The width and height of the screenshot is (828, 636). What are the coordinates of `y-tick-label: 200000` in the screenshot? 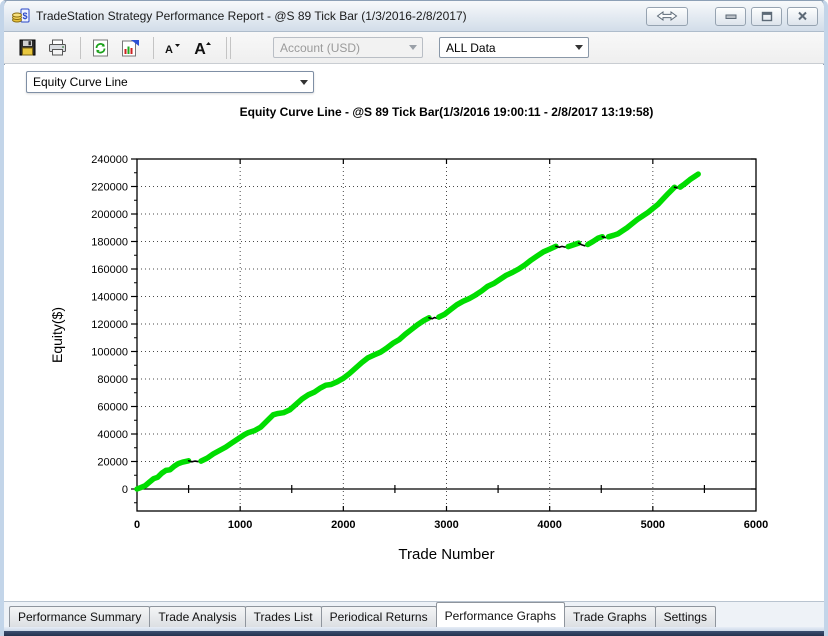 It's located at (109, 215).